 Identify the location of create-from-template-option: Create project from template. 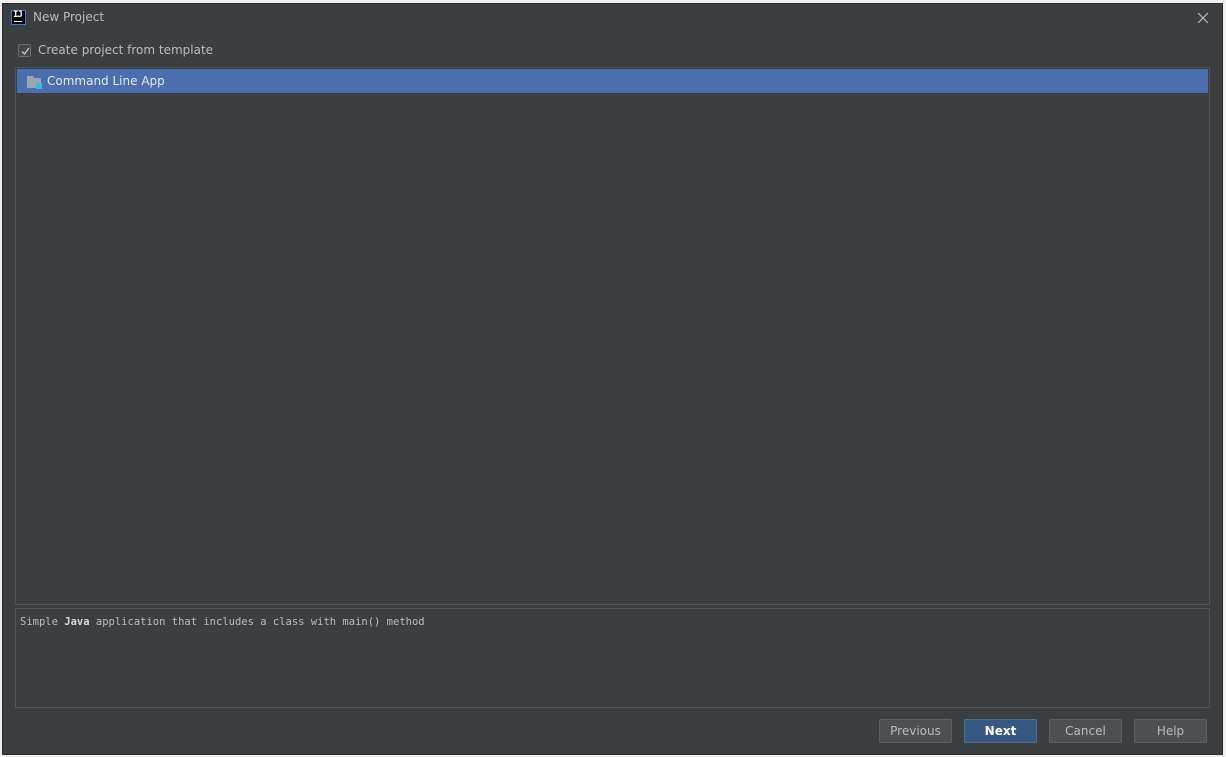
(115, 50).